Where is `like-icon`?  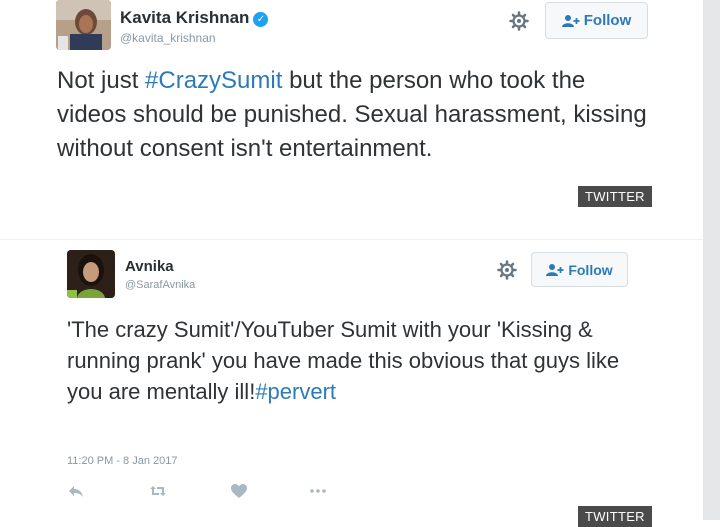
like-icon is located at coordinates (239, 491).